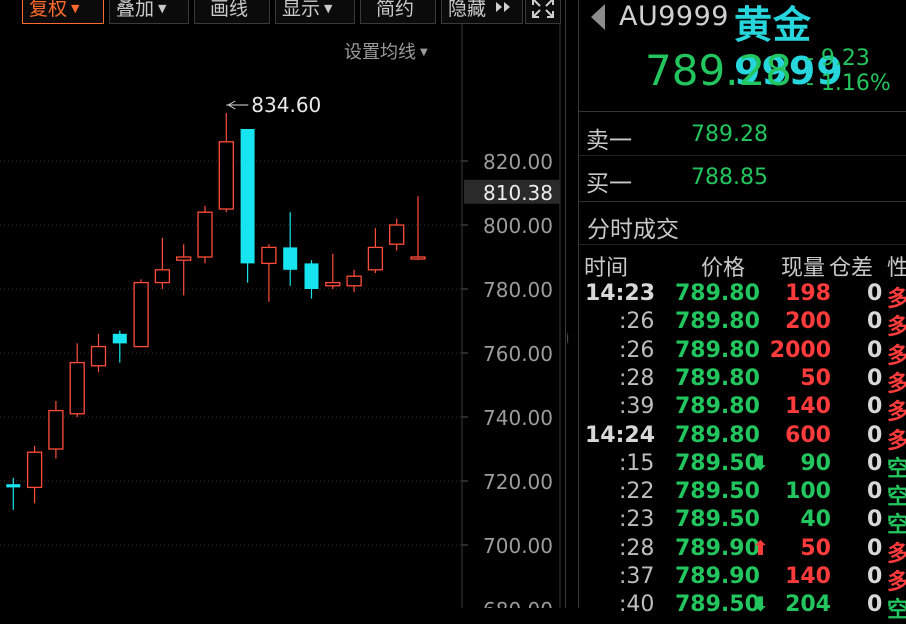 Image resolution: width=906 pixels, height=624 pixels. Describe the element at coordinates (606, 268) in the screenshot. I see `header-time: 时间` at that location.